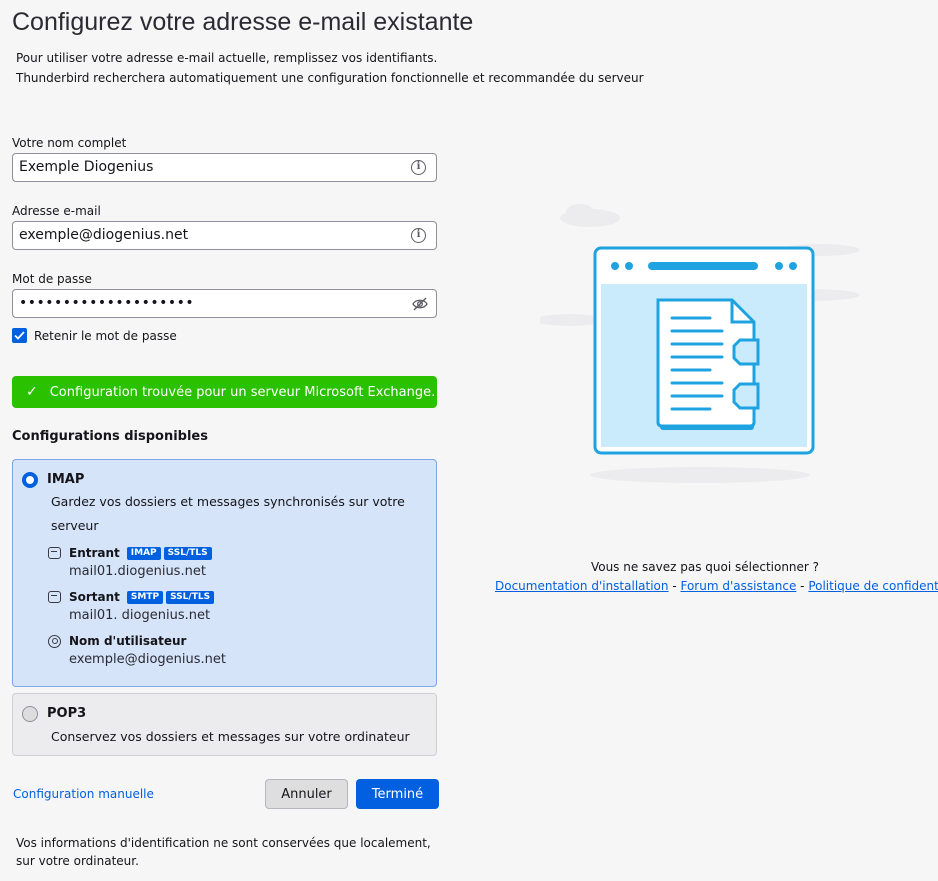  Describe the element at coordinates (140, 615) in the screenshot. I see `outgoing-host: mail01. diogenius.net` at that location.